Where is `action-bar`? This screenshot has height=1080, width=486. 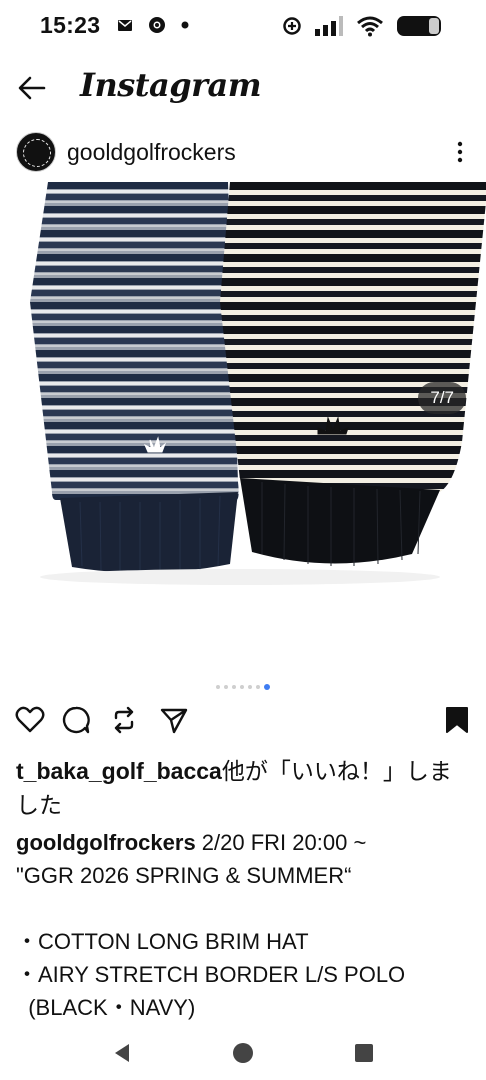
action-bar is located at coordinates (243, 720).